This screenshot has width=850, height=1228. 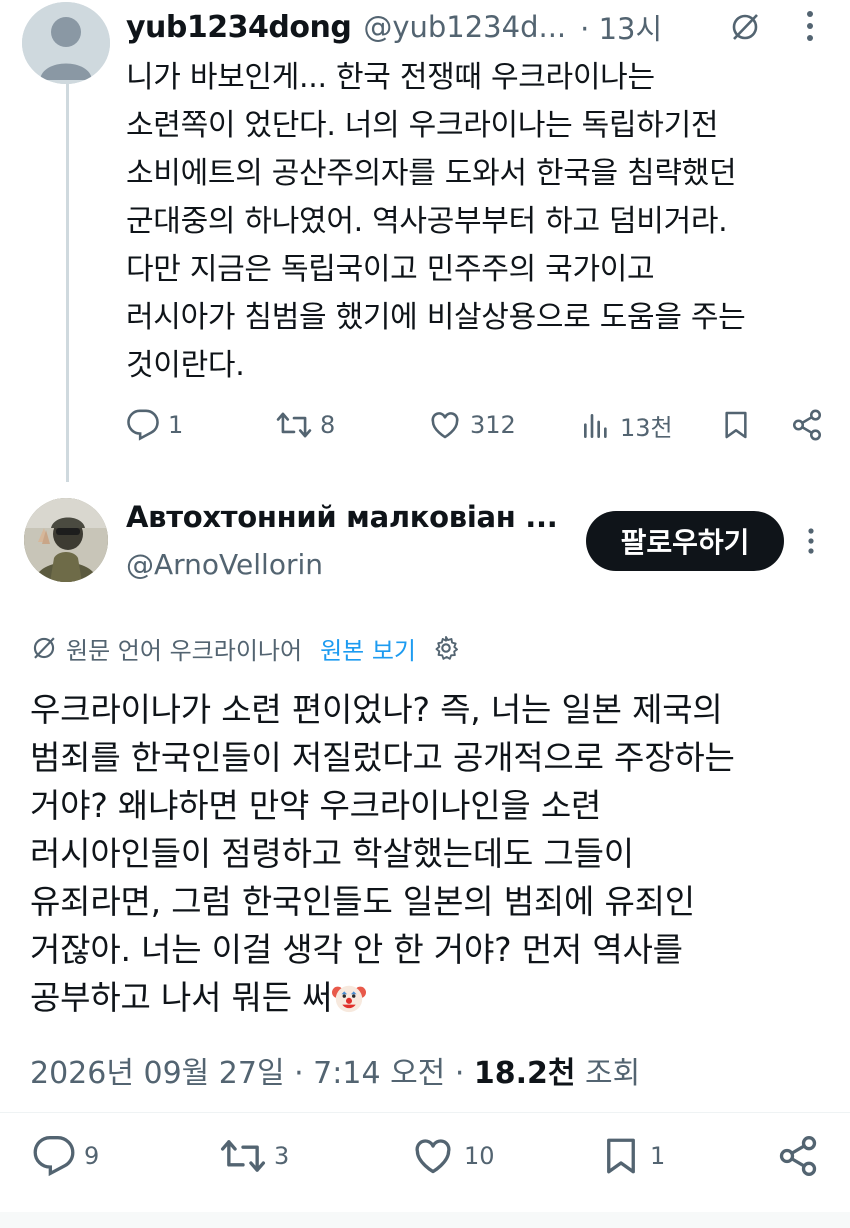 What do you see at coordinates (252, 1073) in the screenshot?
I see `tweet-timestamp: 2026년 09월 27일 · 7:14 오전 ·` at bounding box center [252, 1073].